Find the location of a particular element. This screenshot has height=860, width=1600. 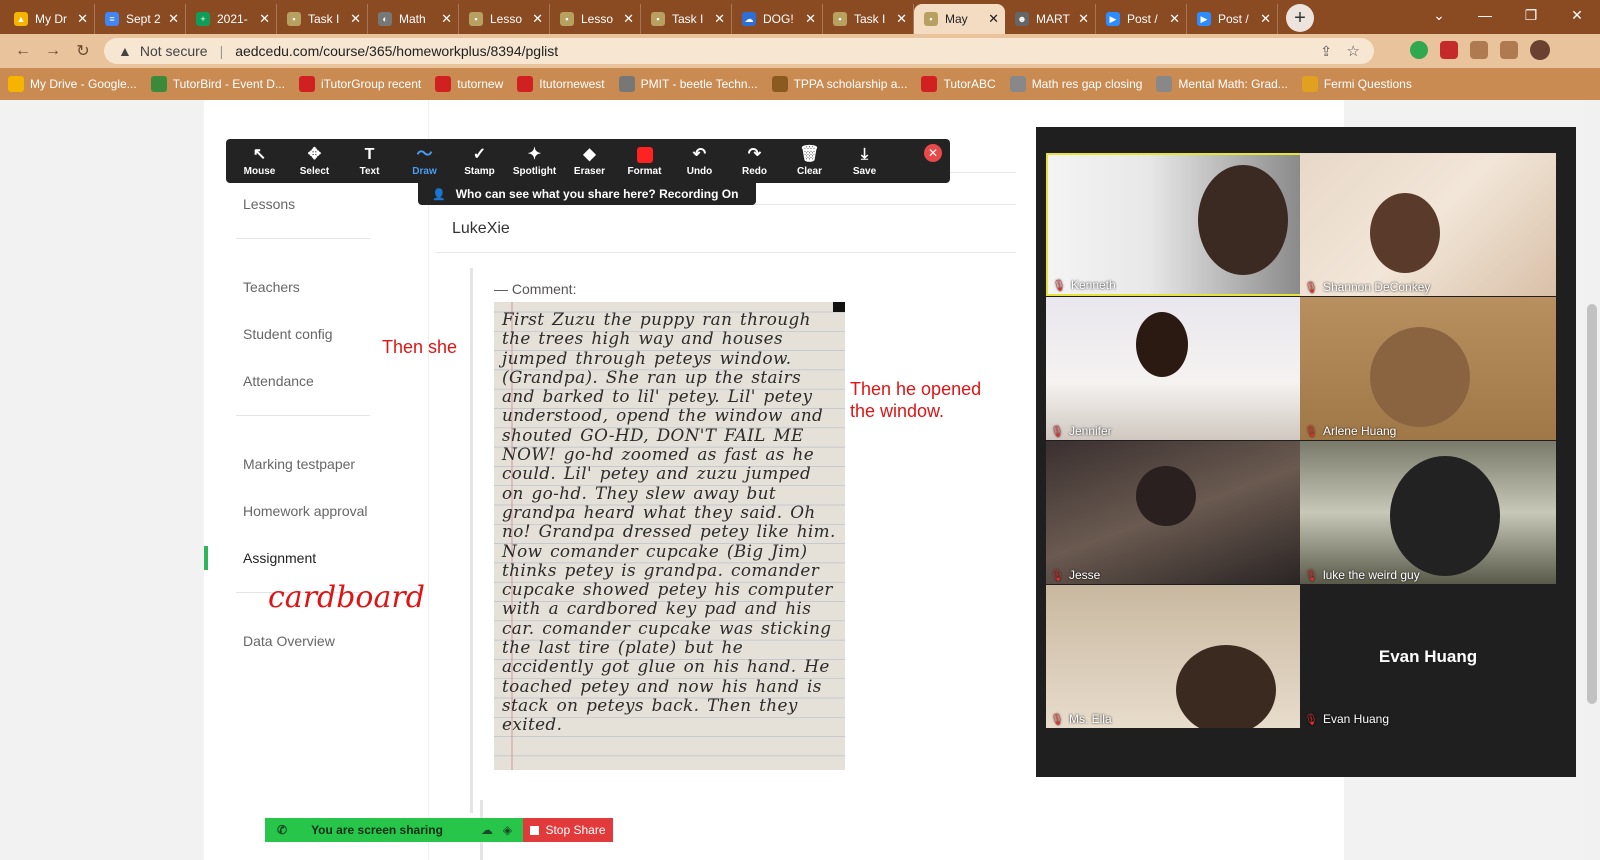

tab-label: DOG! is located at coordinates (778, 19).